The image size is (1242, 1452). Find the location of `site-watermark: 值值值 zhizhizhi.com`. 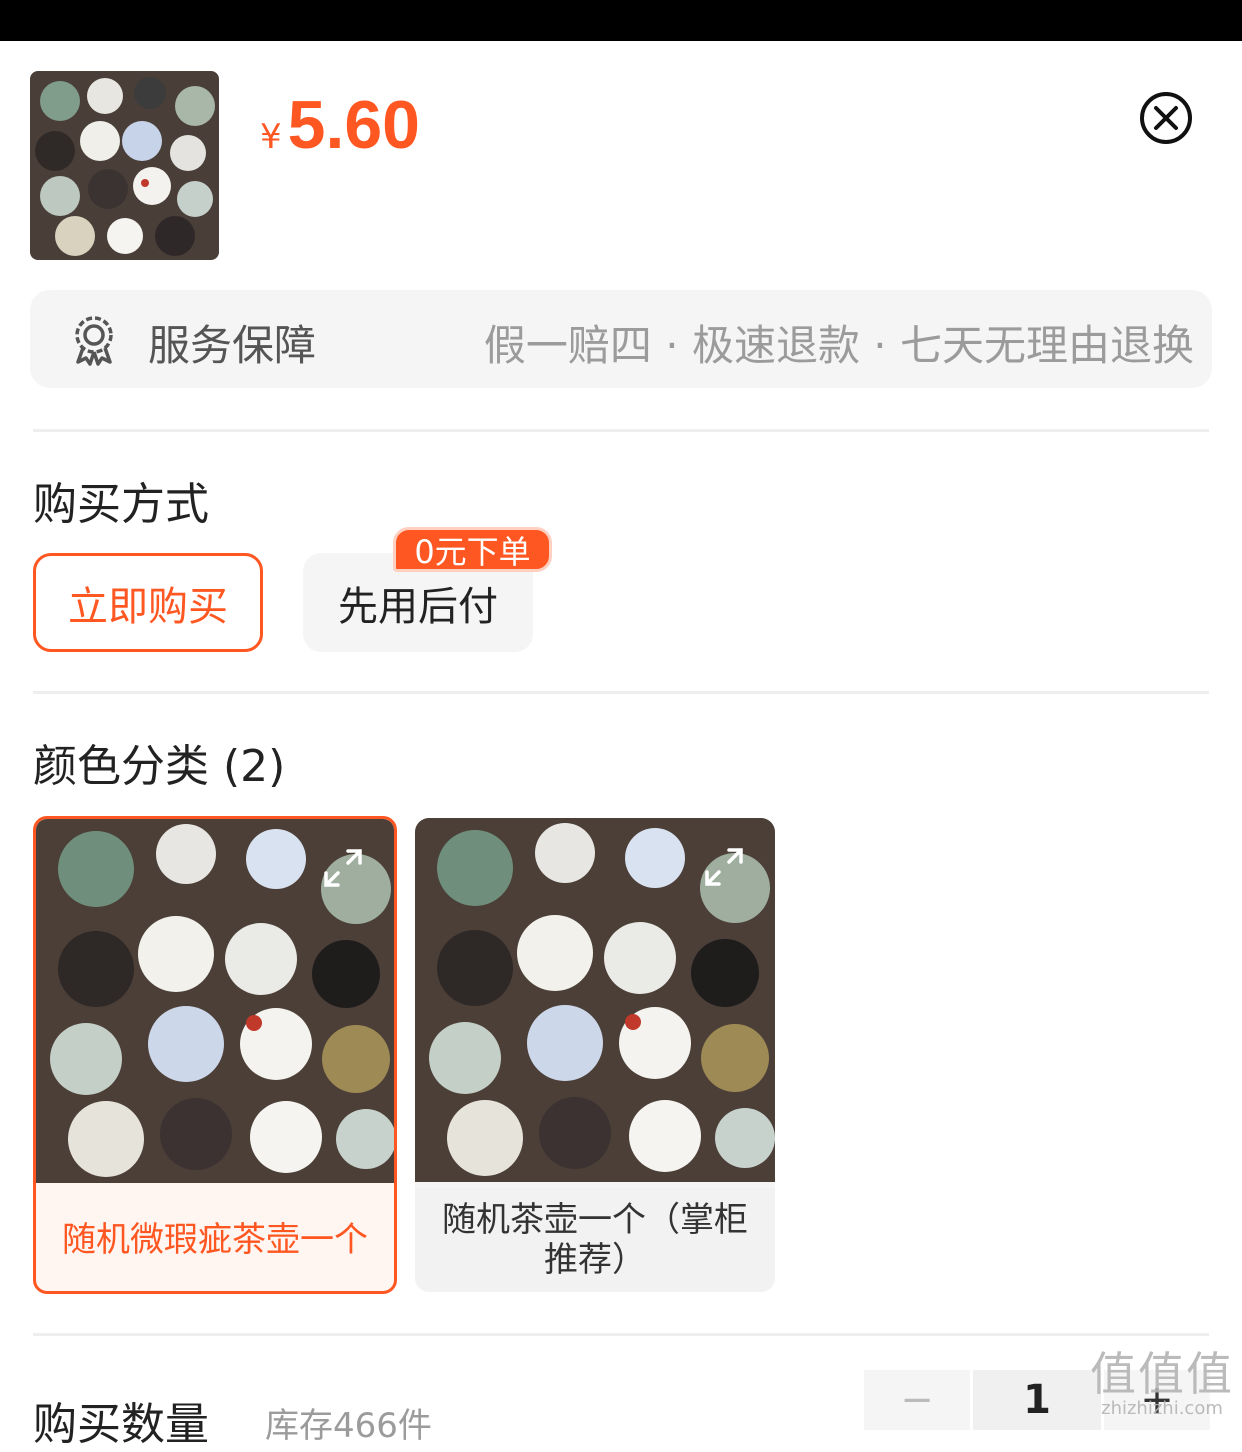

site-watermark: 值值值 zhizhizhi.com is located at coordinates (1162, 1378).